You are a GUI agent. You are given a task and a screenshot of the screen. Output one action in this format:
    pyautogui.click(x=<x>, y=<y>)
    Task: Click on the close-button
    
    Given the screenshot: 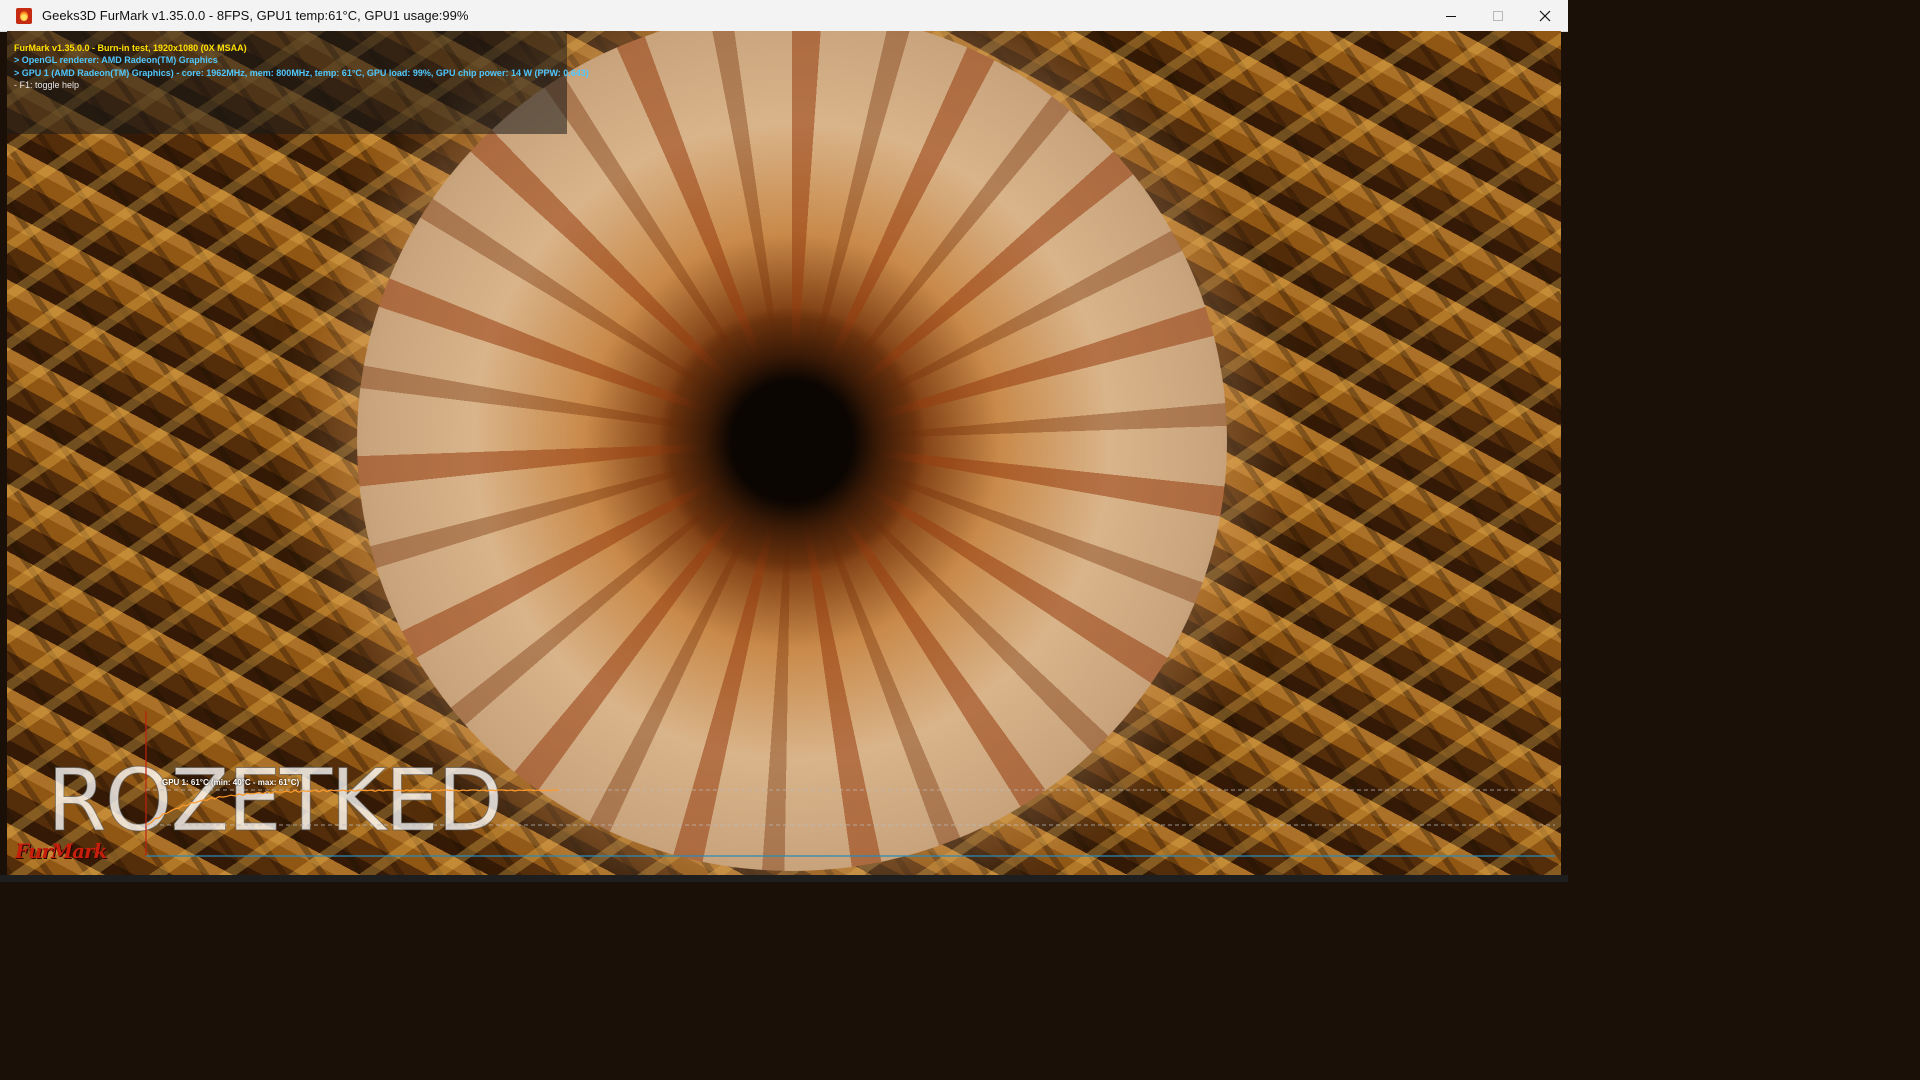 What is the action you would take?
    pyautogui.click(x=1544, y=15)
    